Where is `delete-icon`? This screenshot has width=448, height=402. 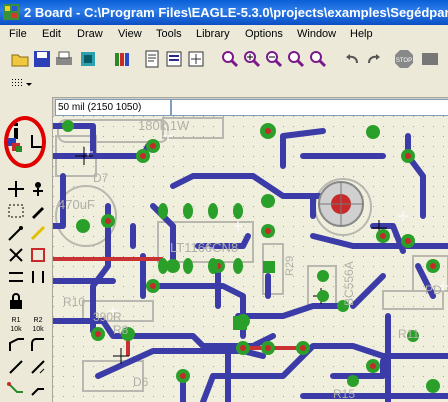
delete-icon is located at coordinates (16, 255).